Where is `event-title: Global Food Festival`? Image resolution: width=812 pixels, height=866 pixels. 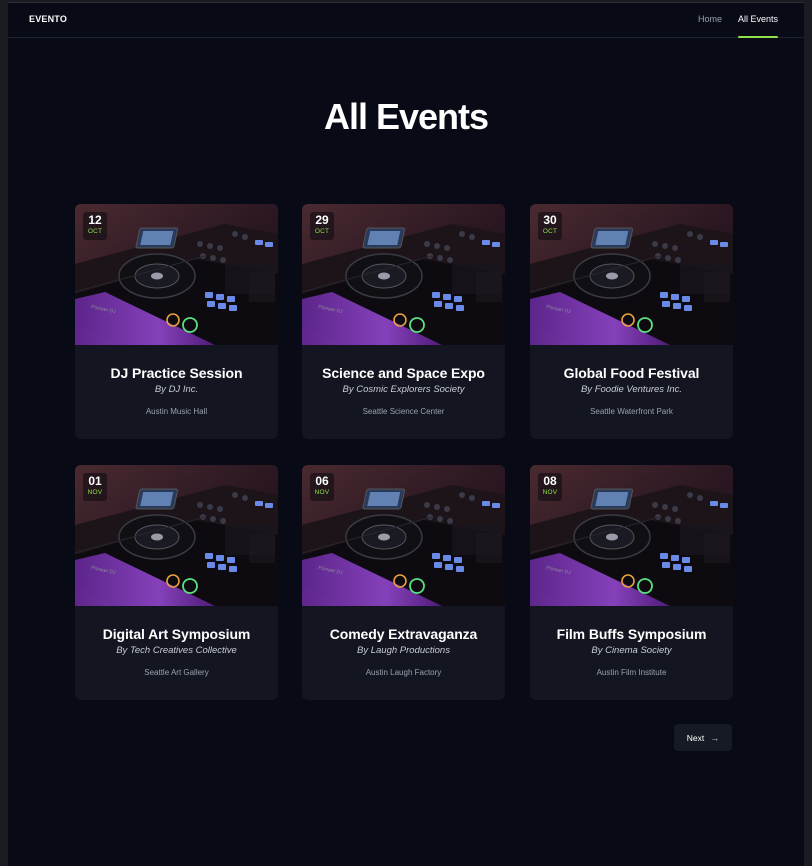
event-title: Global Food Festival is located at coordinates (631, 373).